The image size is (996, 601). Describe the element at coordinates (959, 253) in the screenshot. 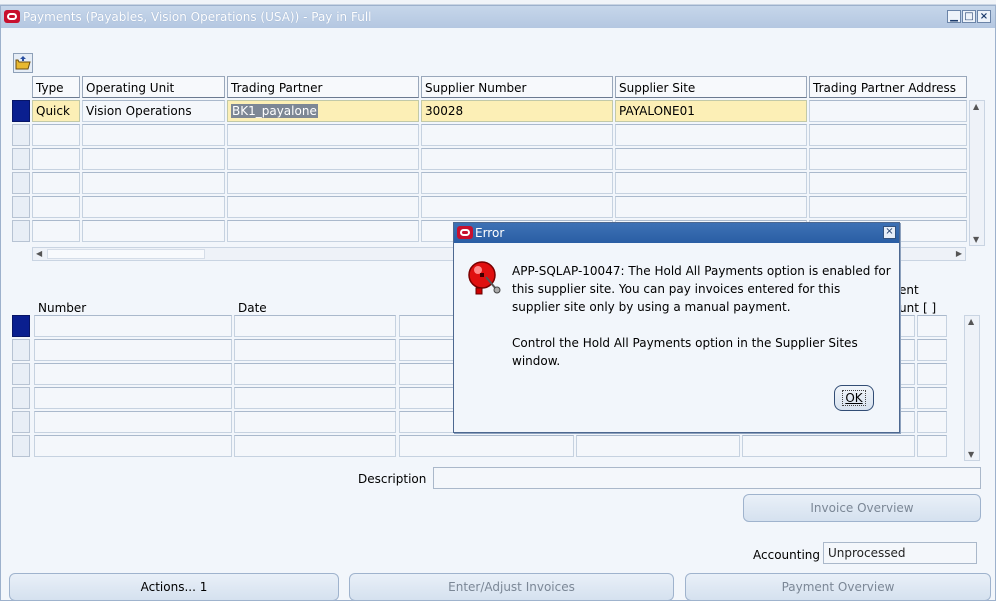

I see `scroll-right-icon: ▶` at that location.